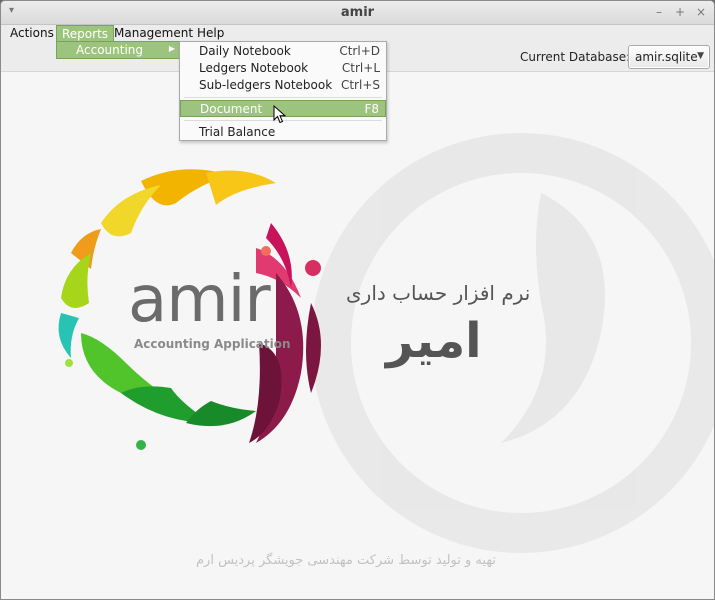 The width and height of the screenshot is (715, 600). I want to click on logo-wordmark: amir, so click(199, 300).